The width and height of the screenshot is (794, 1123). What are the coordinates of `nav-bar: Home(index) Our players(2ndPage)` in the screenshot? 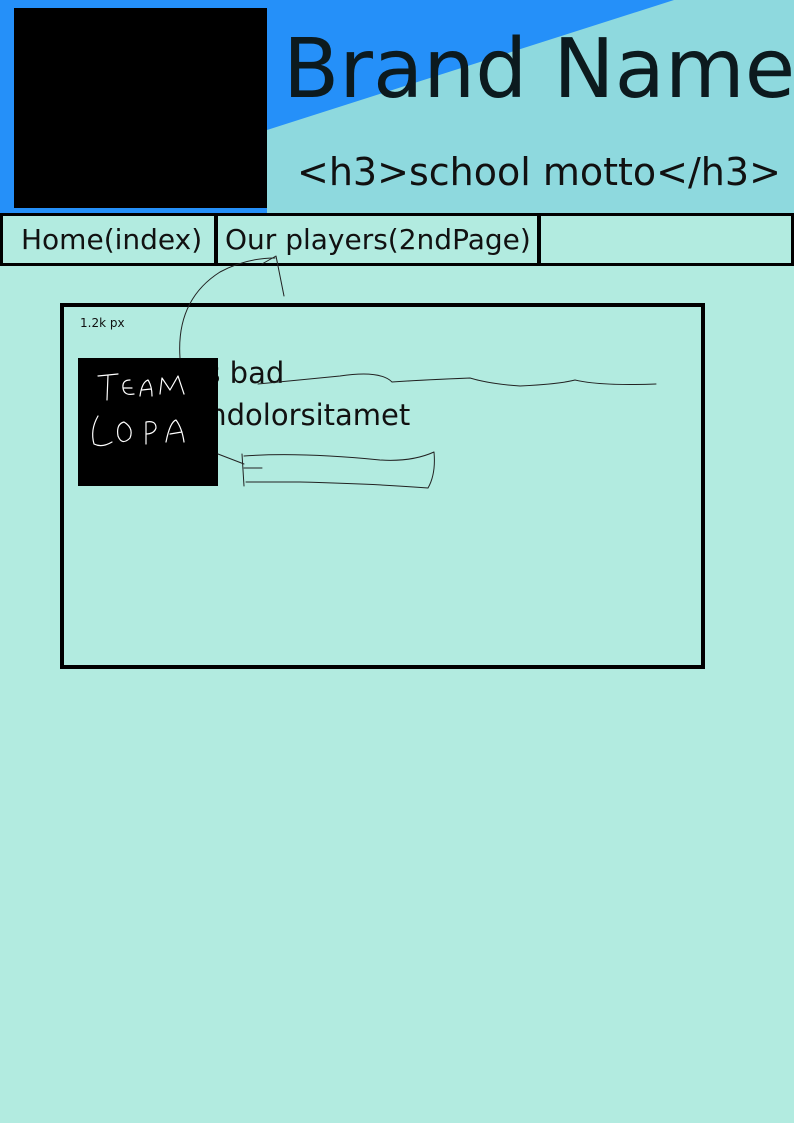 It's located at (397, 239).